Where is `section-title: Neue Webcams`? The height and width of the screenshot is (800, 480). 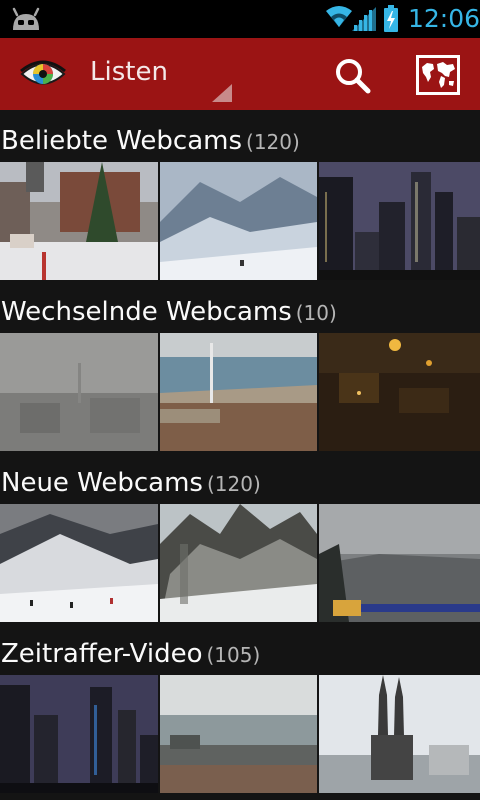 section-title: Neue Webcams is located at coordinates (102, 483).